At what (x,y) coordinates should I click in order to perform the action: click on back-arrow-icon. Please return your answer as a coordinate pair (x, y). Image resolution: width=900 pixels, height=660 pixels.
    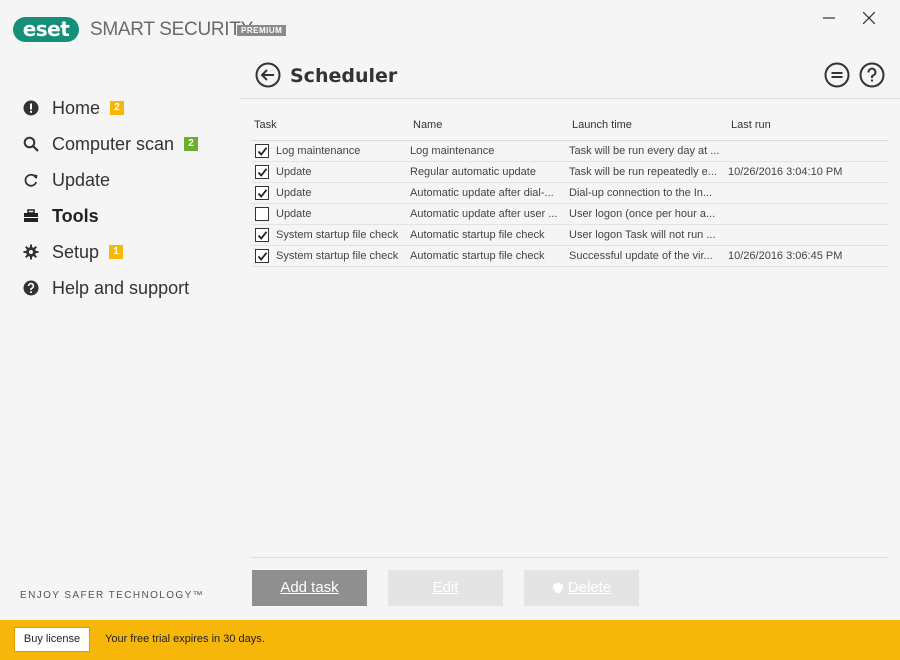
    Looking at the image, I should click on (268, 75).